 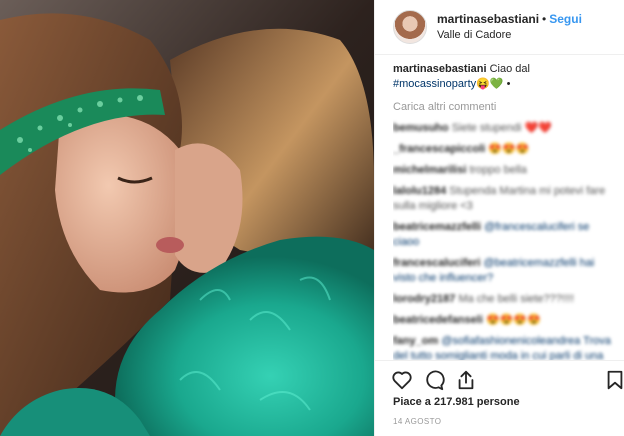 I want to click on avatar, so click(x=410, y=27).